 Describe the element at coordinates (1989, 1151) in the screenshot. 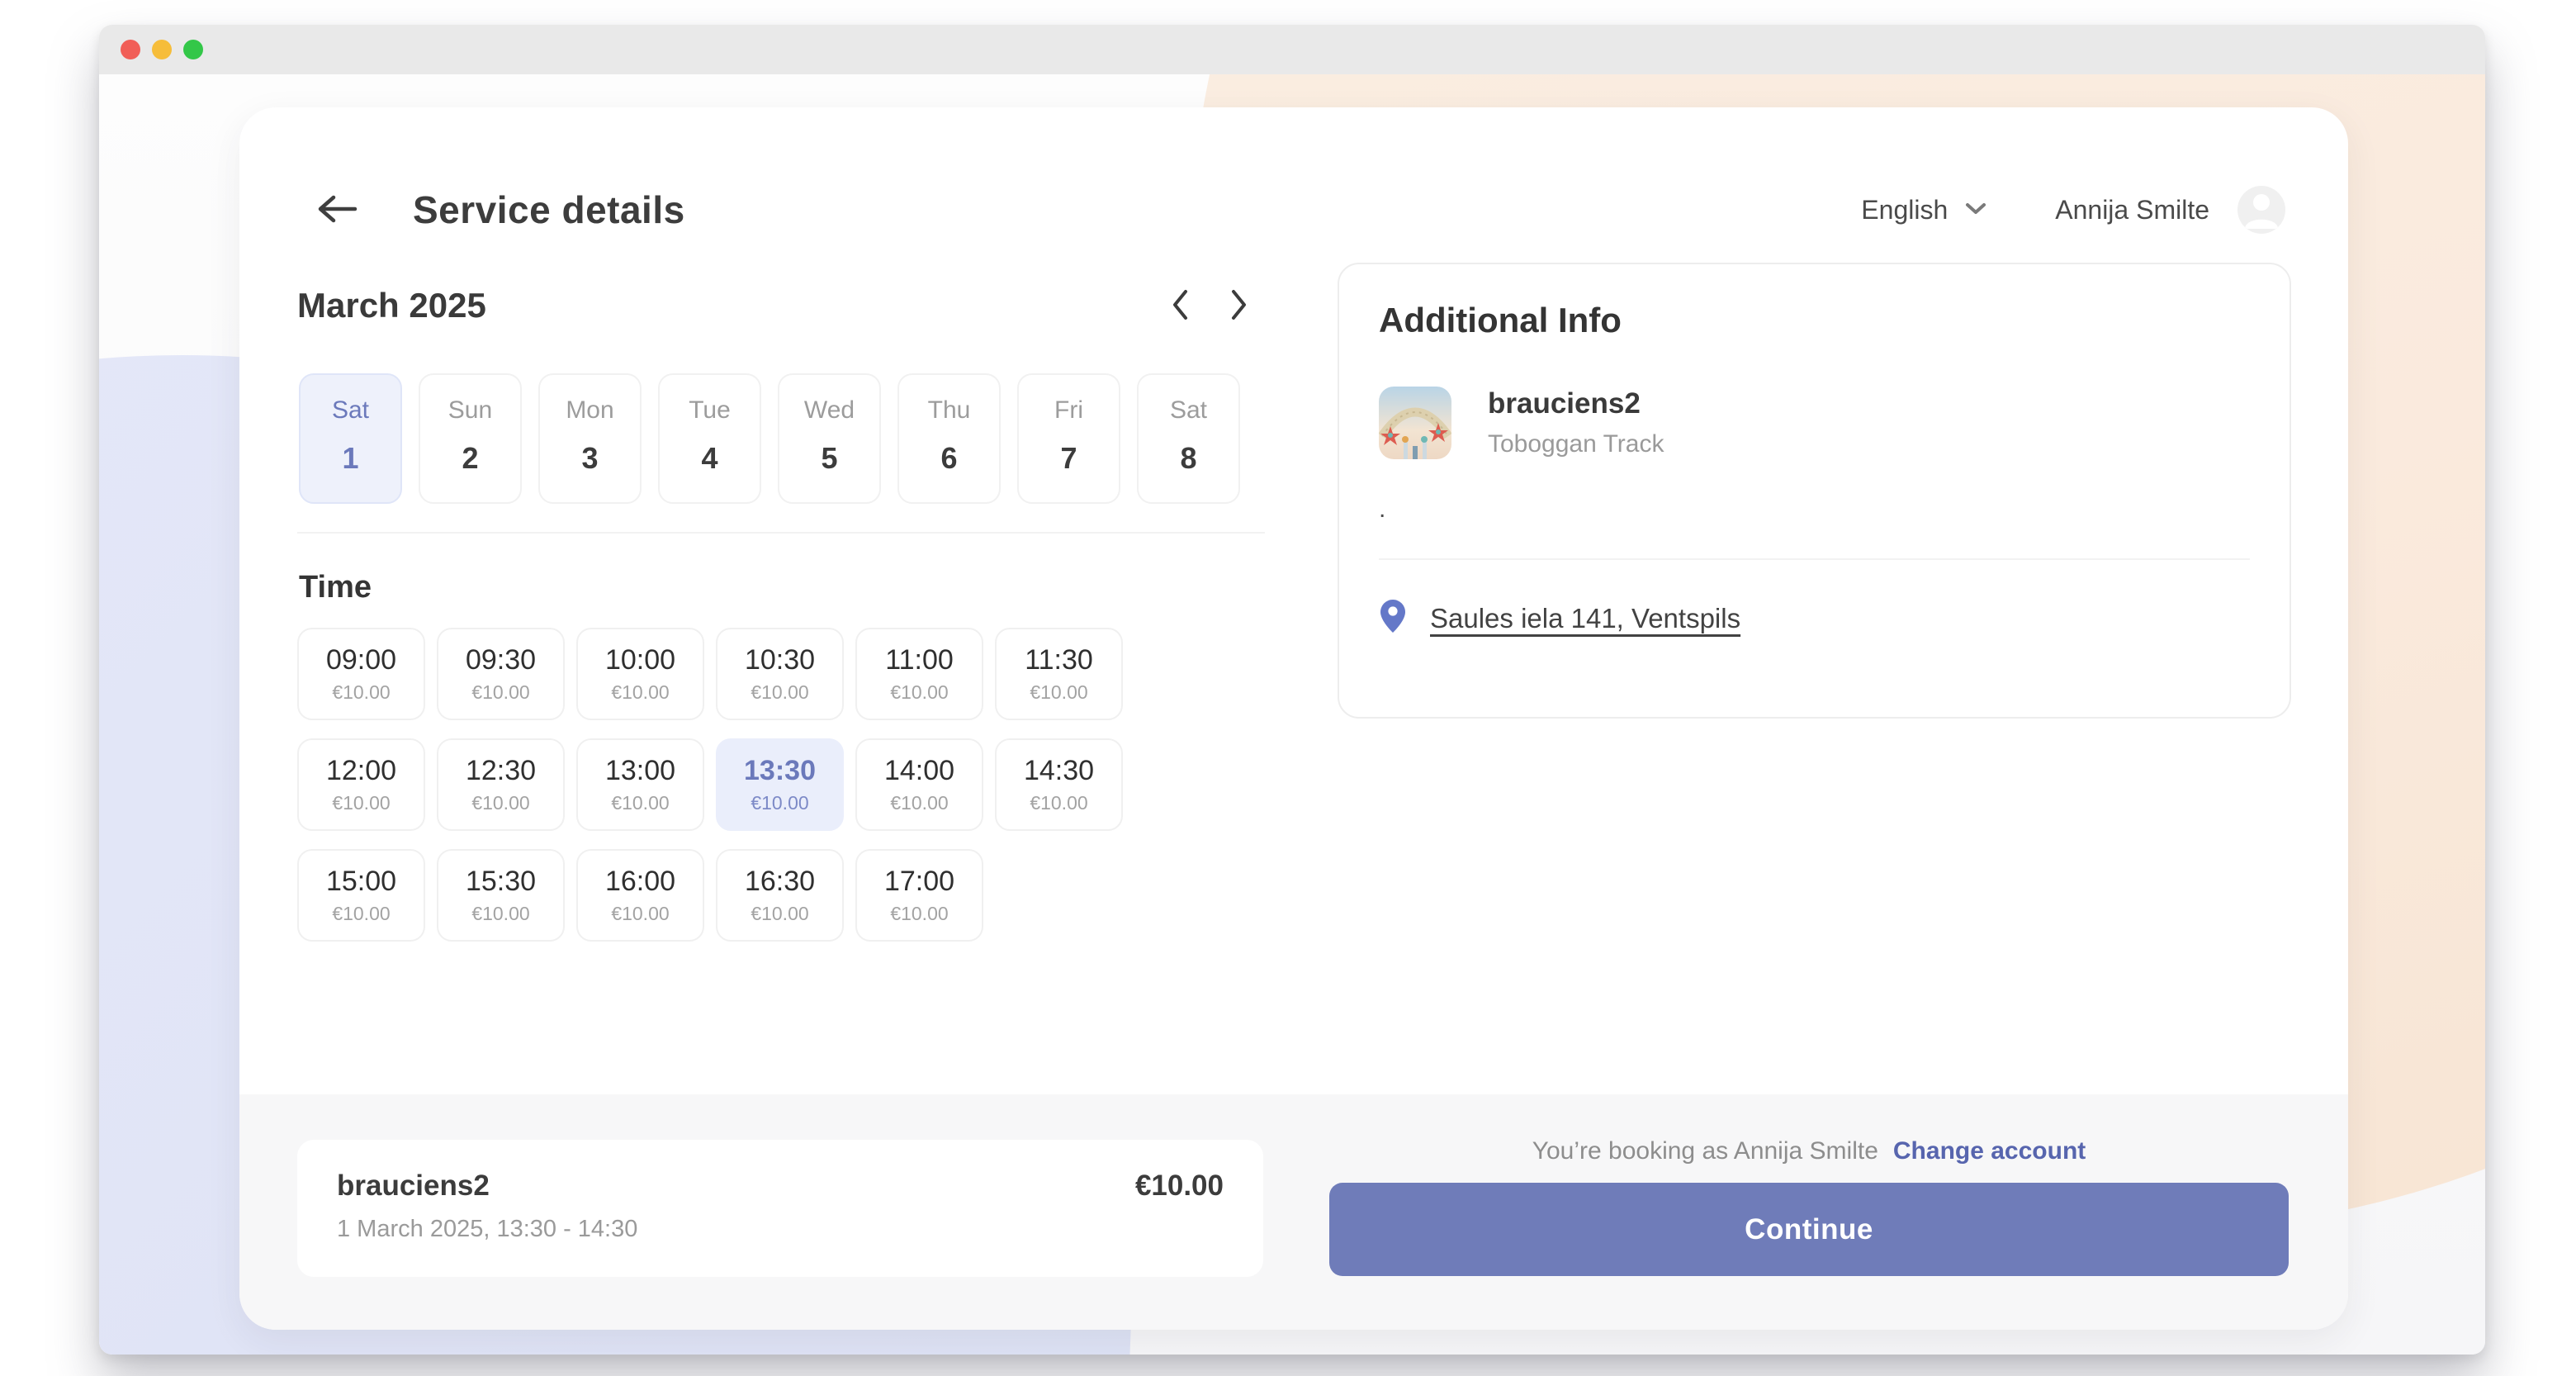

I see `change-account-link: Change account` at that location.